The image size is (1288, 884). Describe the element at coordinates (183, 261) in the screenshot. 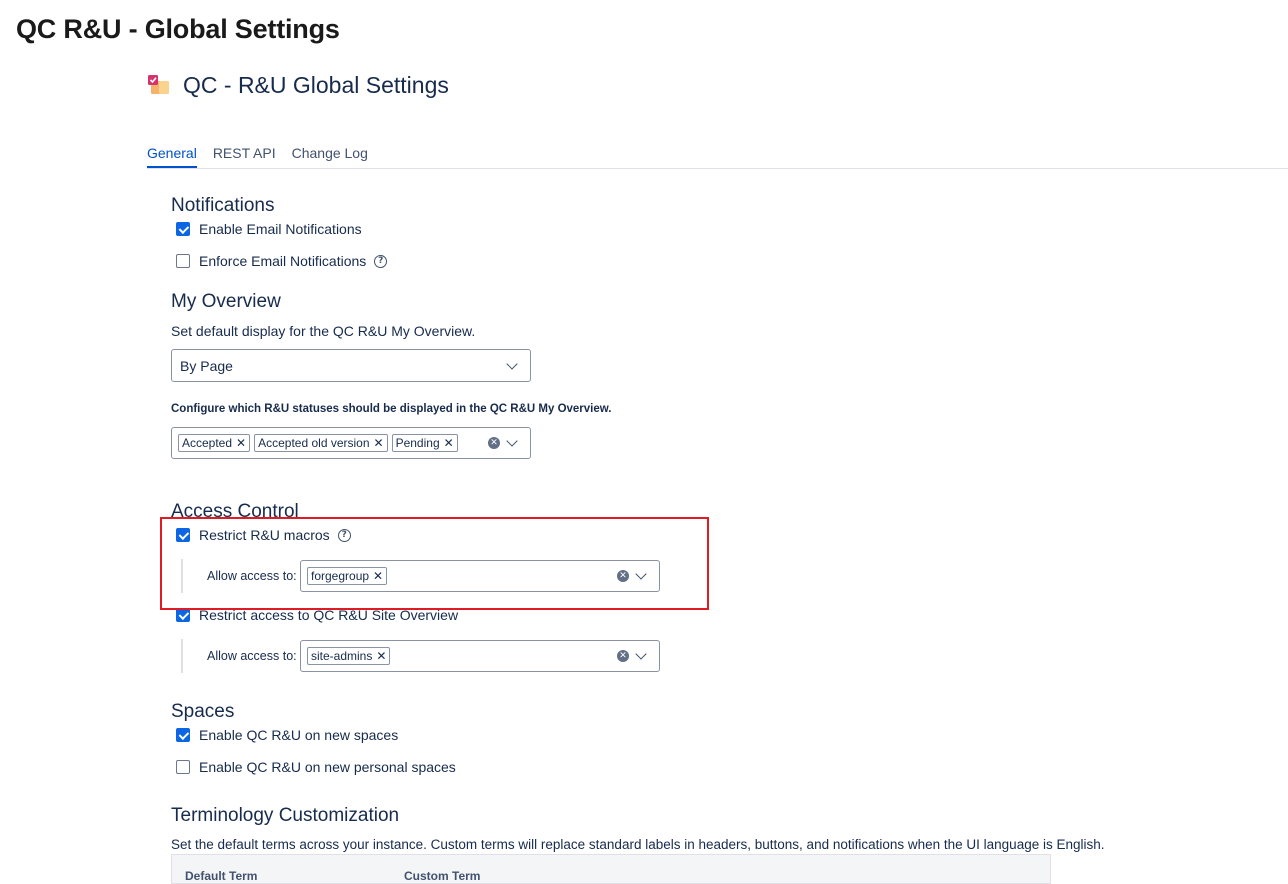

I see `enforce-email-notifications-checkbox` at that location.